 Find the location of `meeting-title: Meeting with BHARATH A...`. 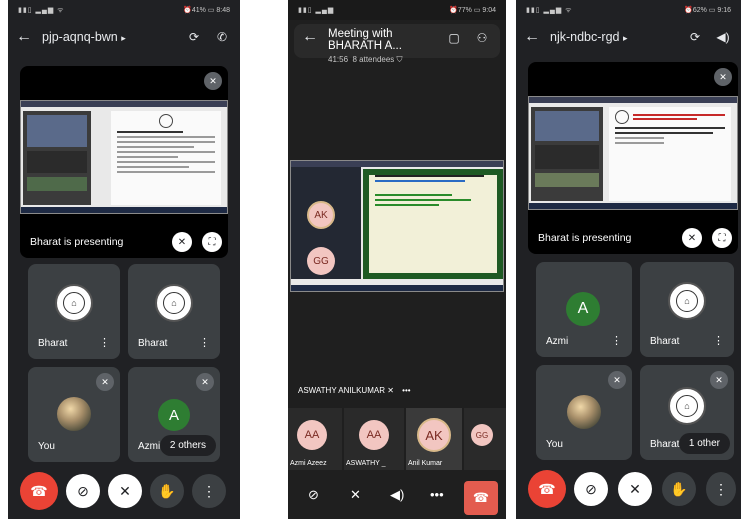

meeting-title: Meeting with BHARATH A... is located at coordinates (365, 40).